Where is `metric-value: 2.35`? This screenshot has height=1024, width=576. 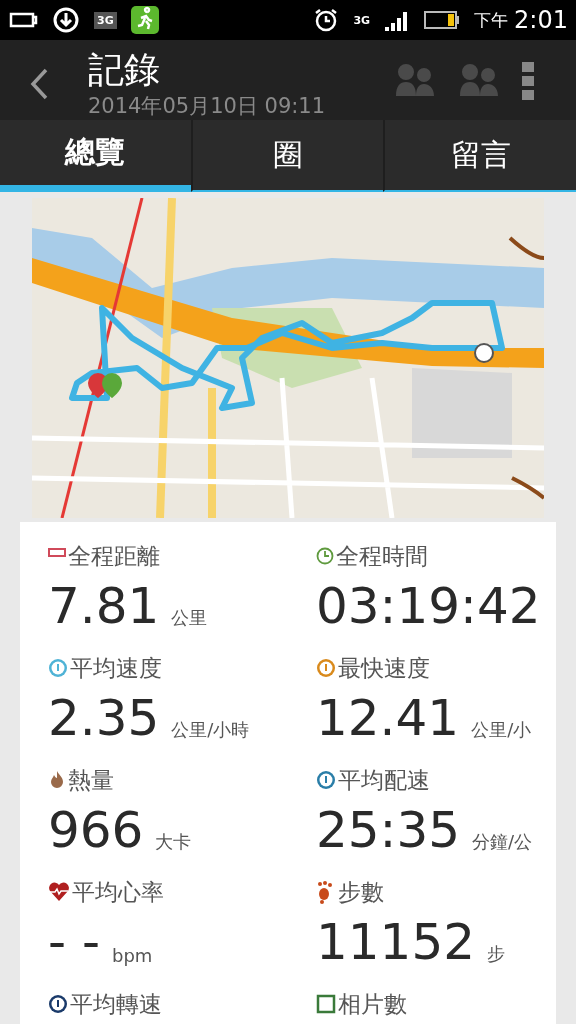
metric-value: 2.35 is located at coordinates (104, 718).